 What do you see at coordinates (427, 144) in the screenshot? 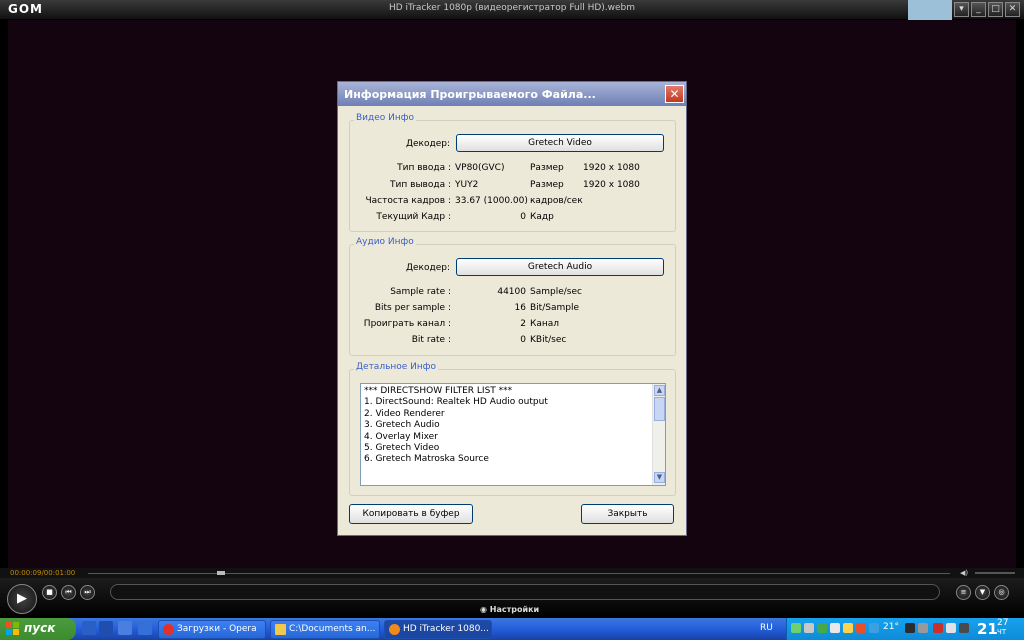
I see `video-decoder-label: Декодер:` at bounding box center [427, 144].